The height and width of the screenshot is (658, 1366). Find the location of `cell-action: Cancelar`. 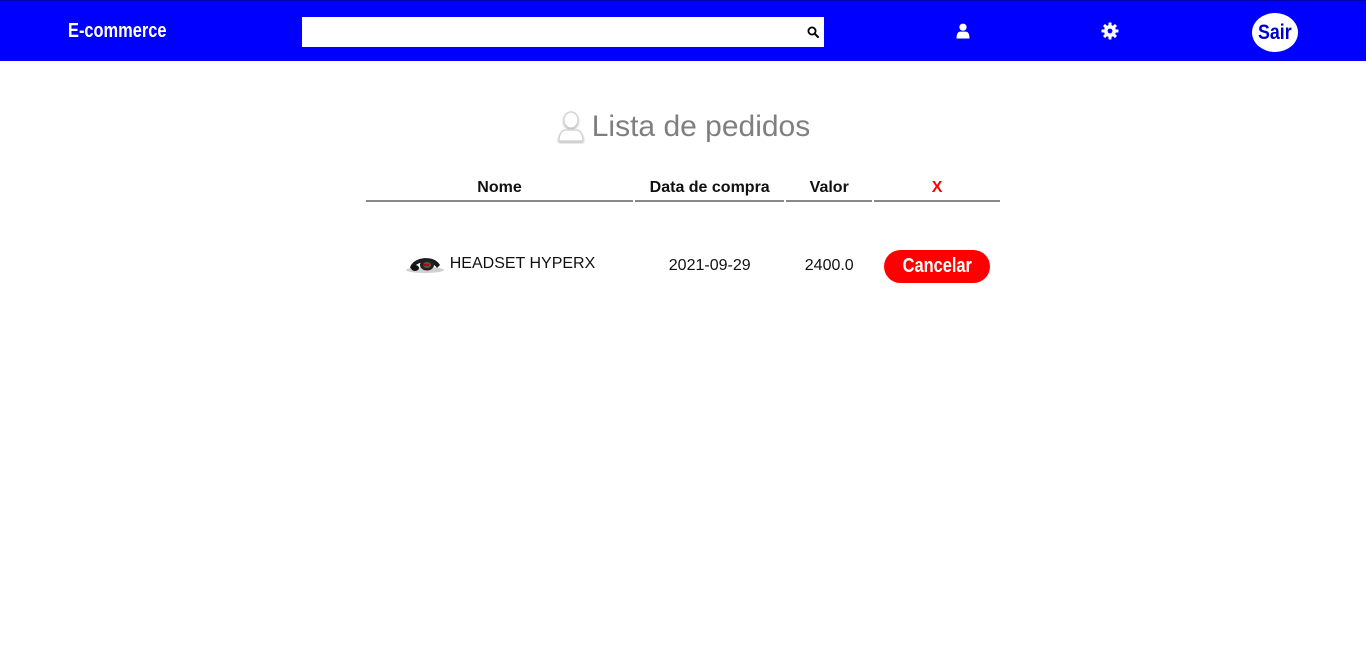

cell-action: Cancelar is located at coordinates (937, 267).